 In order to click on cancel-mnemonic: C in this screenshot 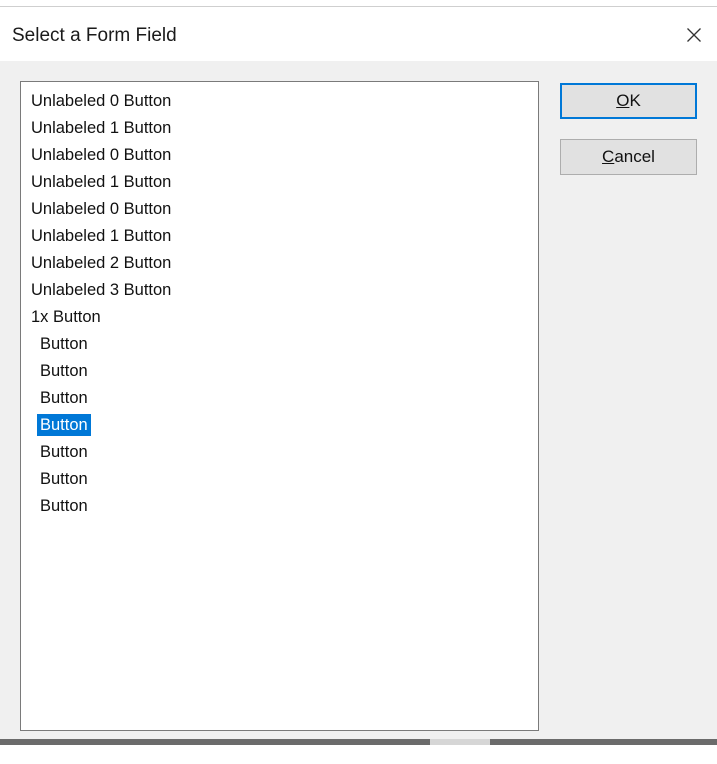, I will do `click(608, 156)`.